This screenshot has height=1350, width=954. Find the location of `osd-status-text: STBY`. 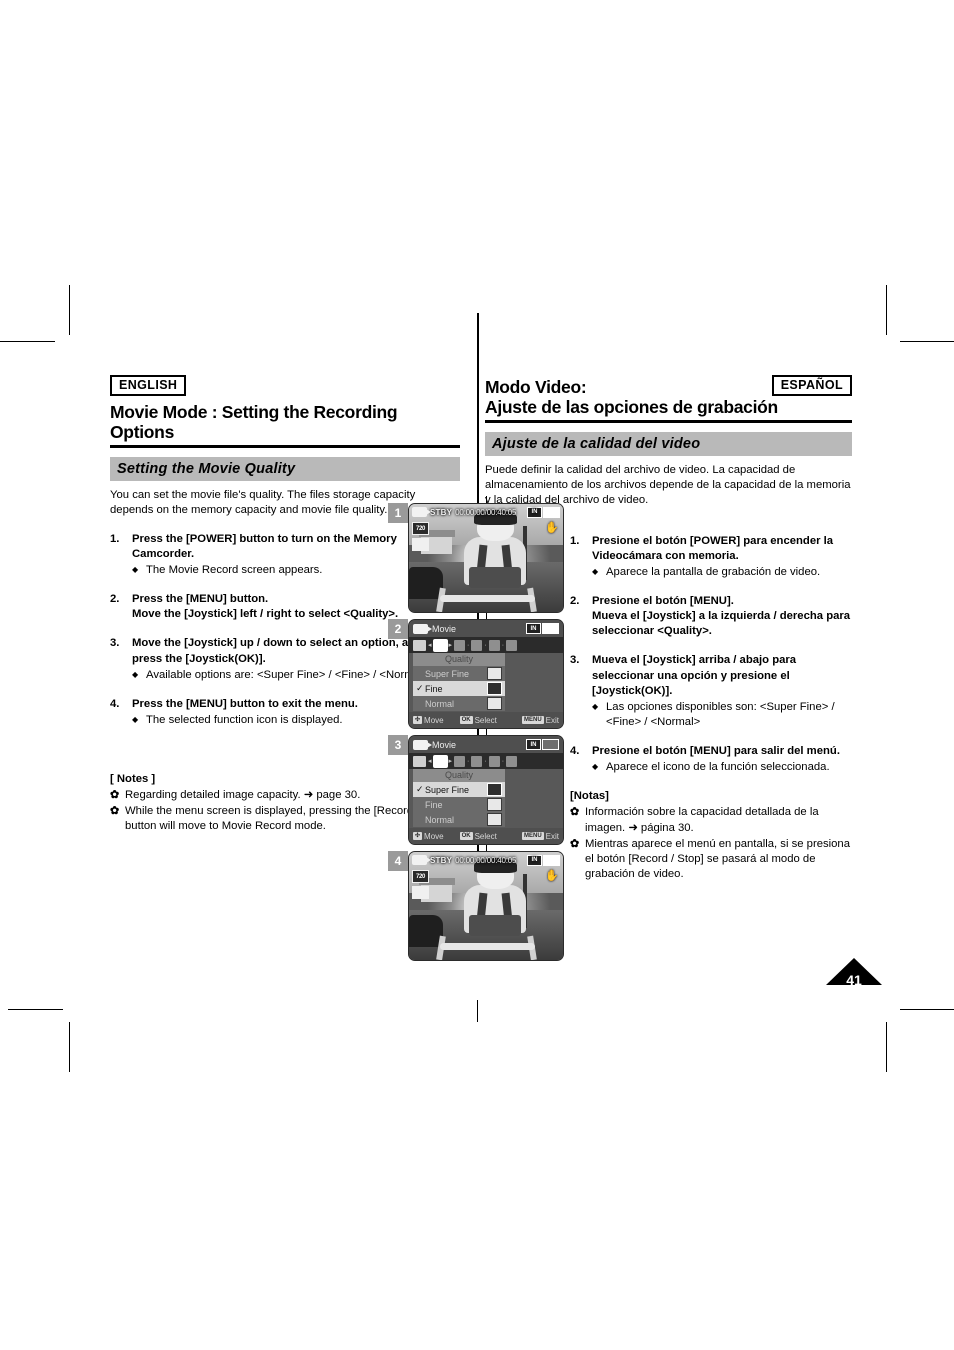

osd-status-text: STBY is located at coordinates (441, 860).